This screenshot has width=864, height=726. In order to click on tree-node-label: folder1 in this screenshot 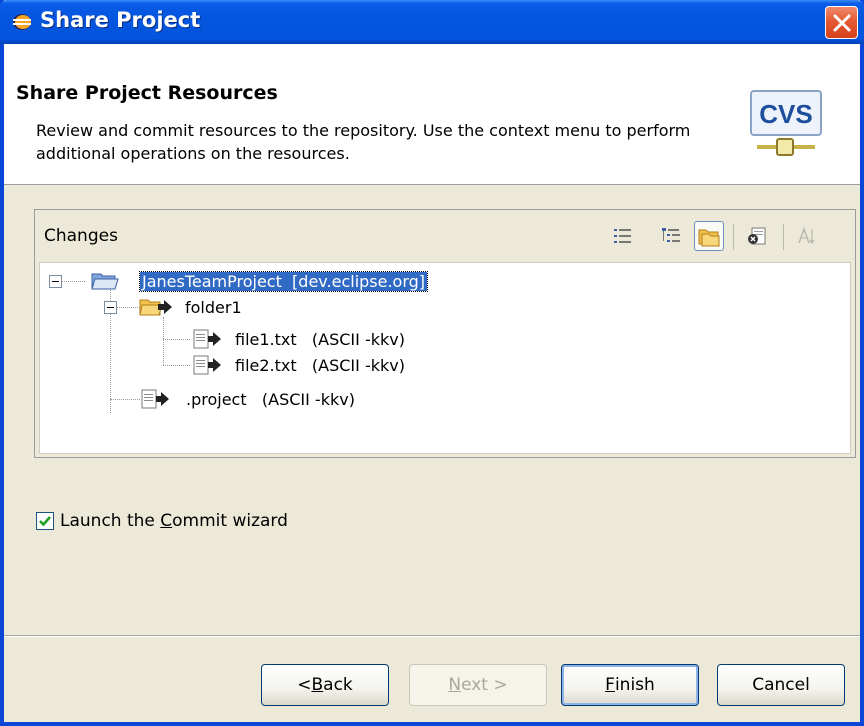, I will do `click(213, 307)`.